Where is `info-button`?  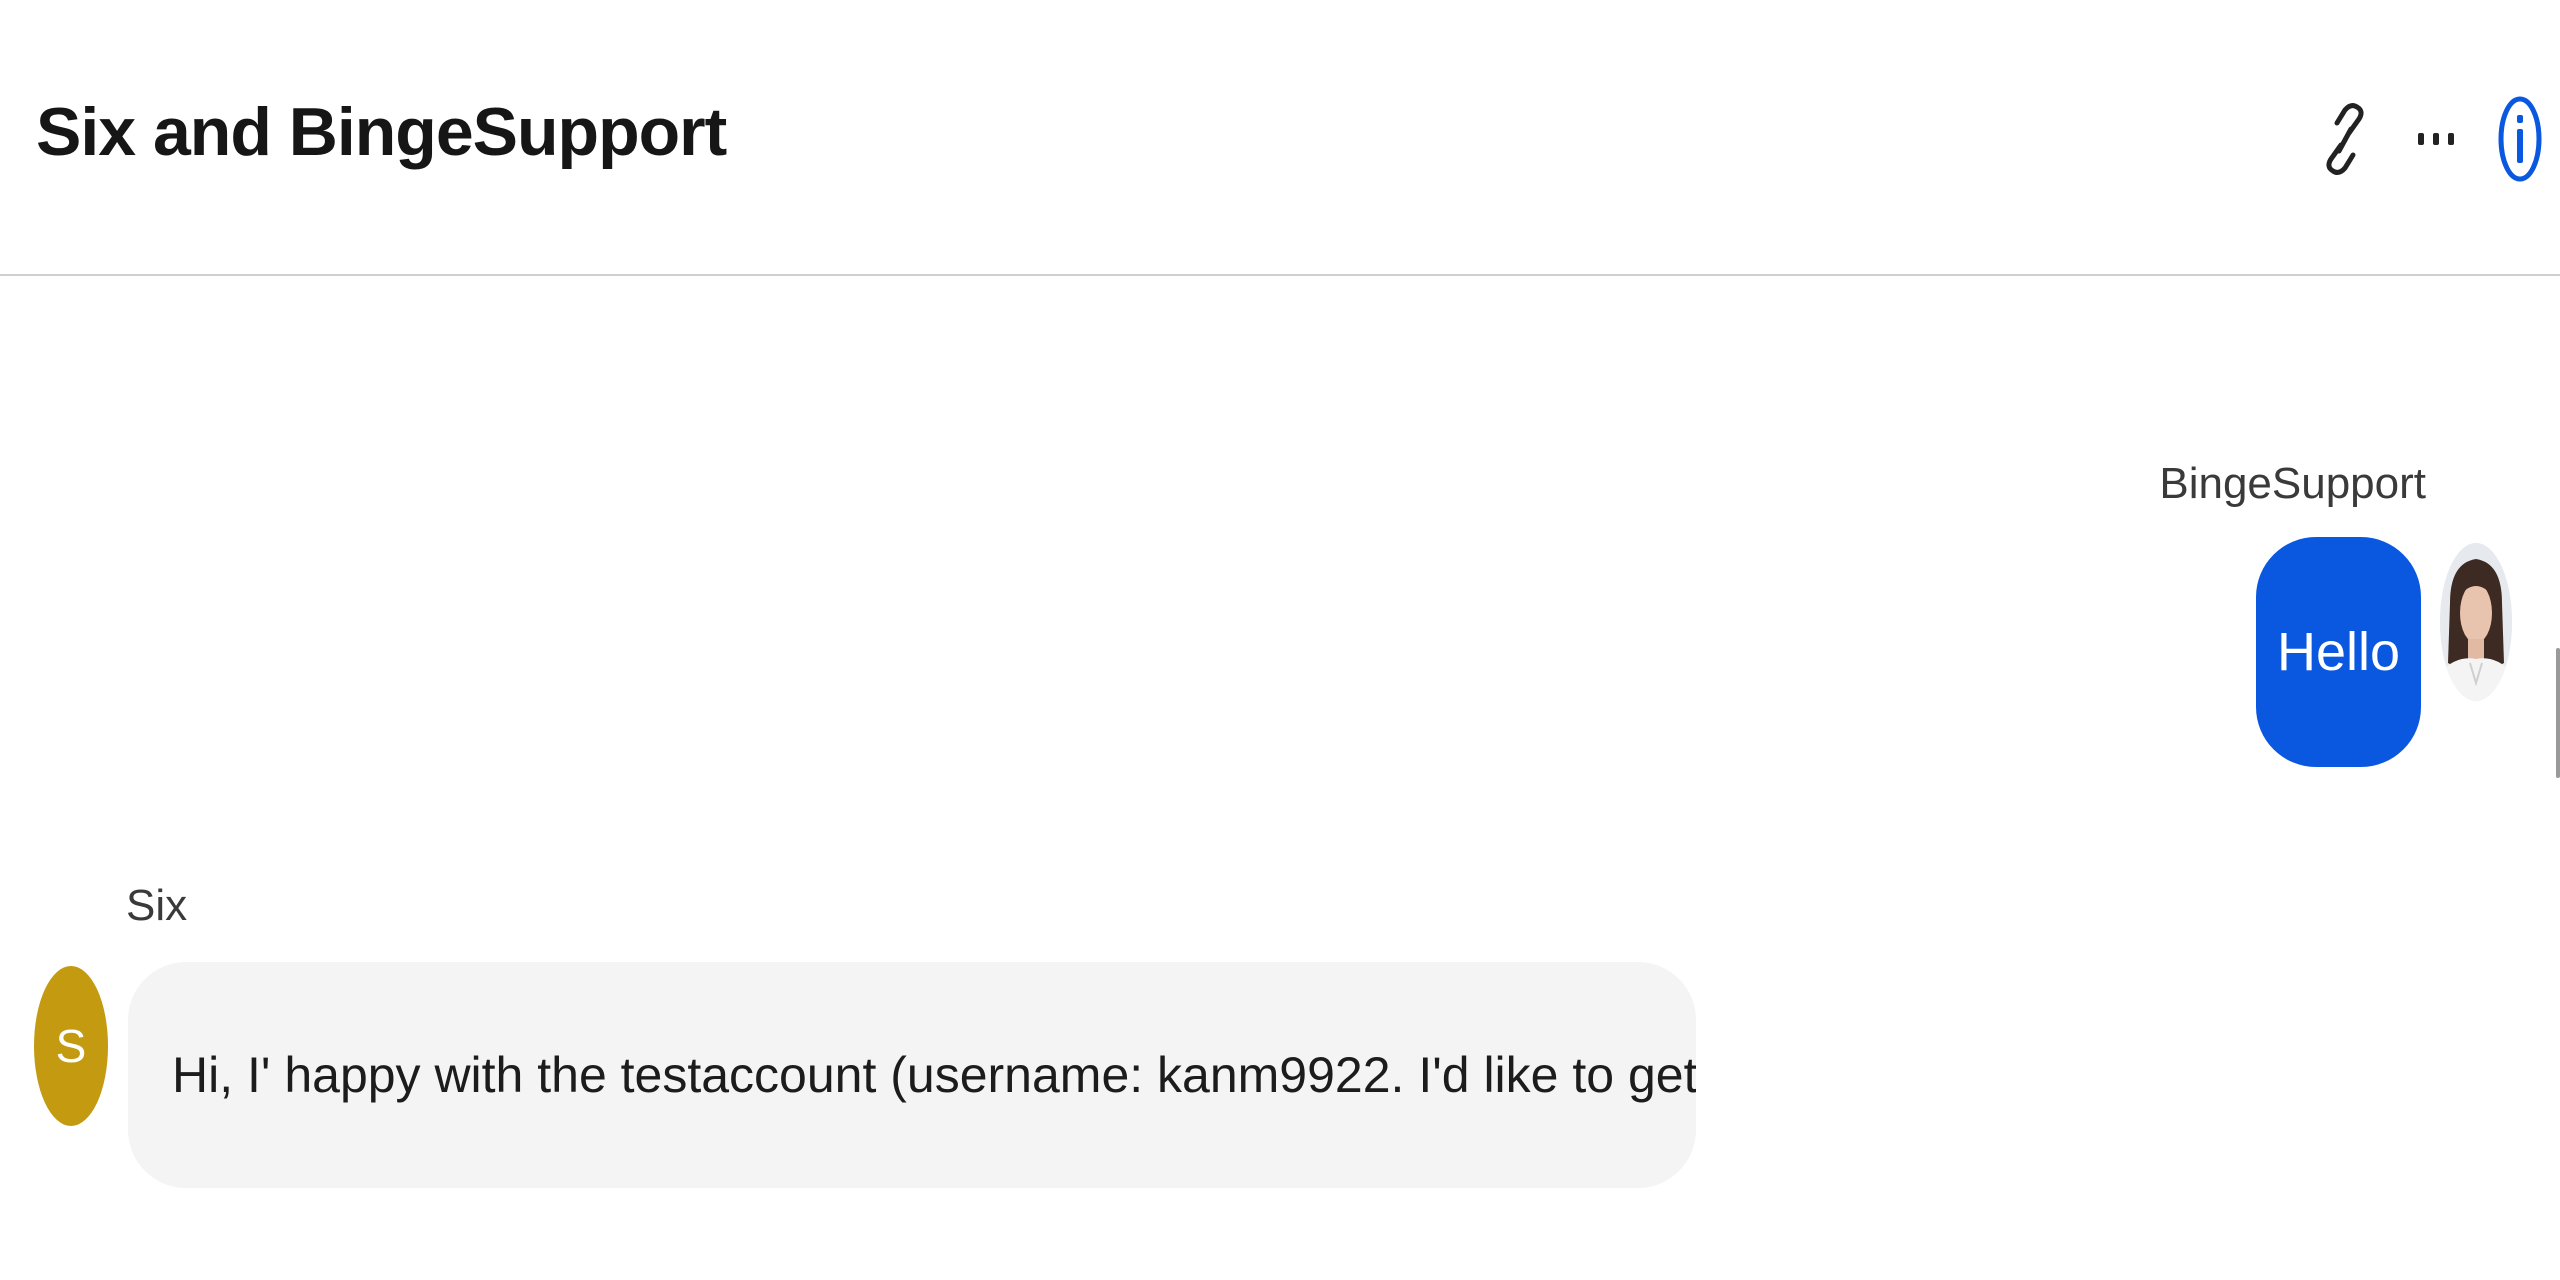
info-button is located at coordinates (2520, 141).